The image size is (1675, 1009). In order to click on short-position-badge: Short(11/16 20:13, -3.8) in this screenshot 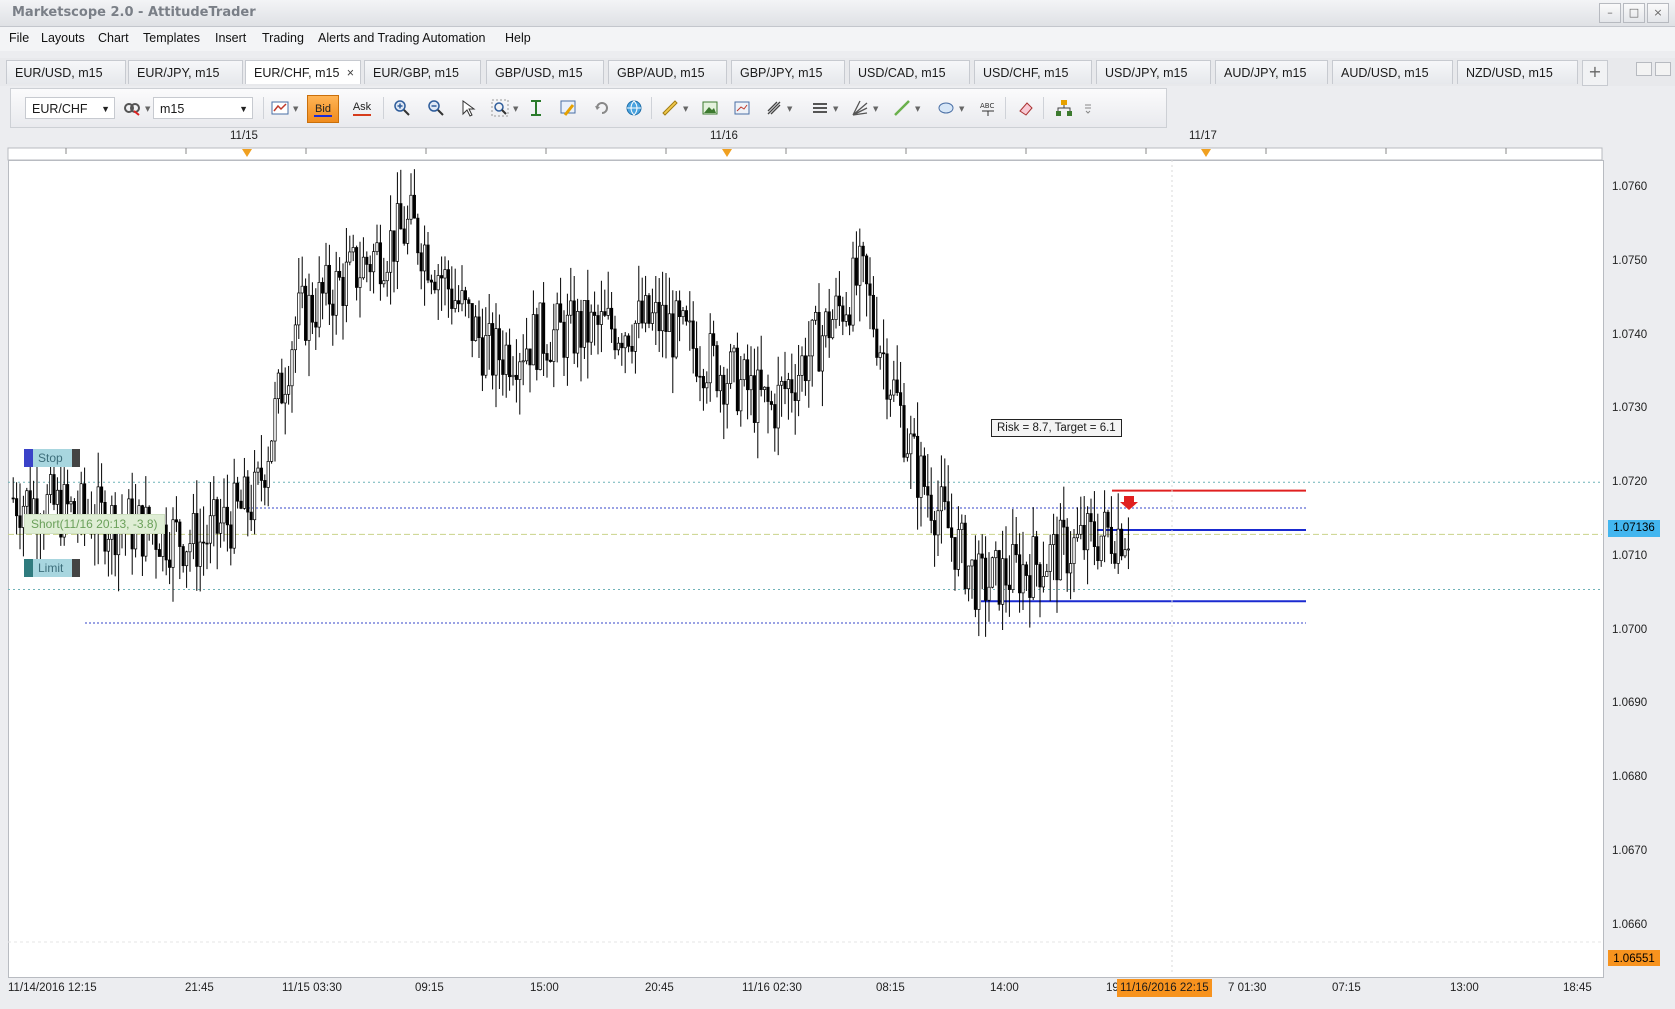, I will do `click(94, 524)`.